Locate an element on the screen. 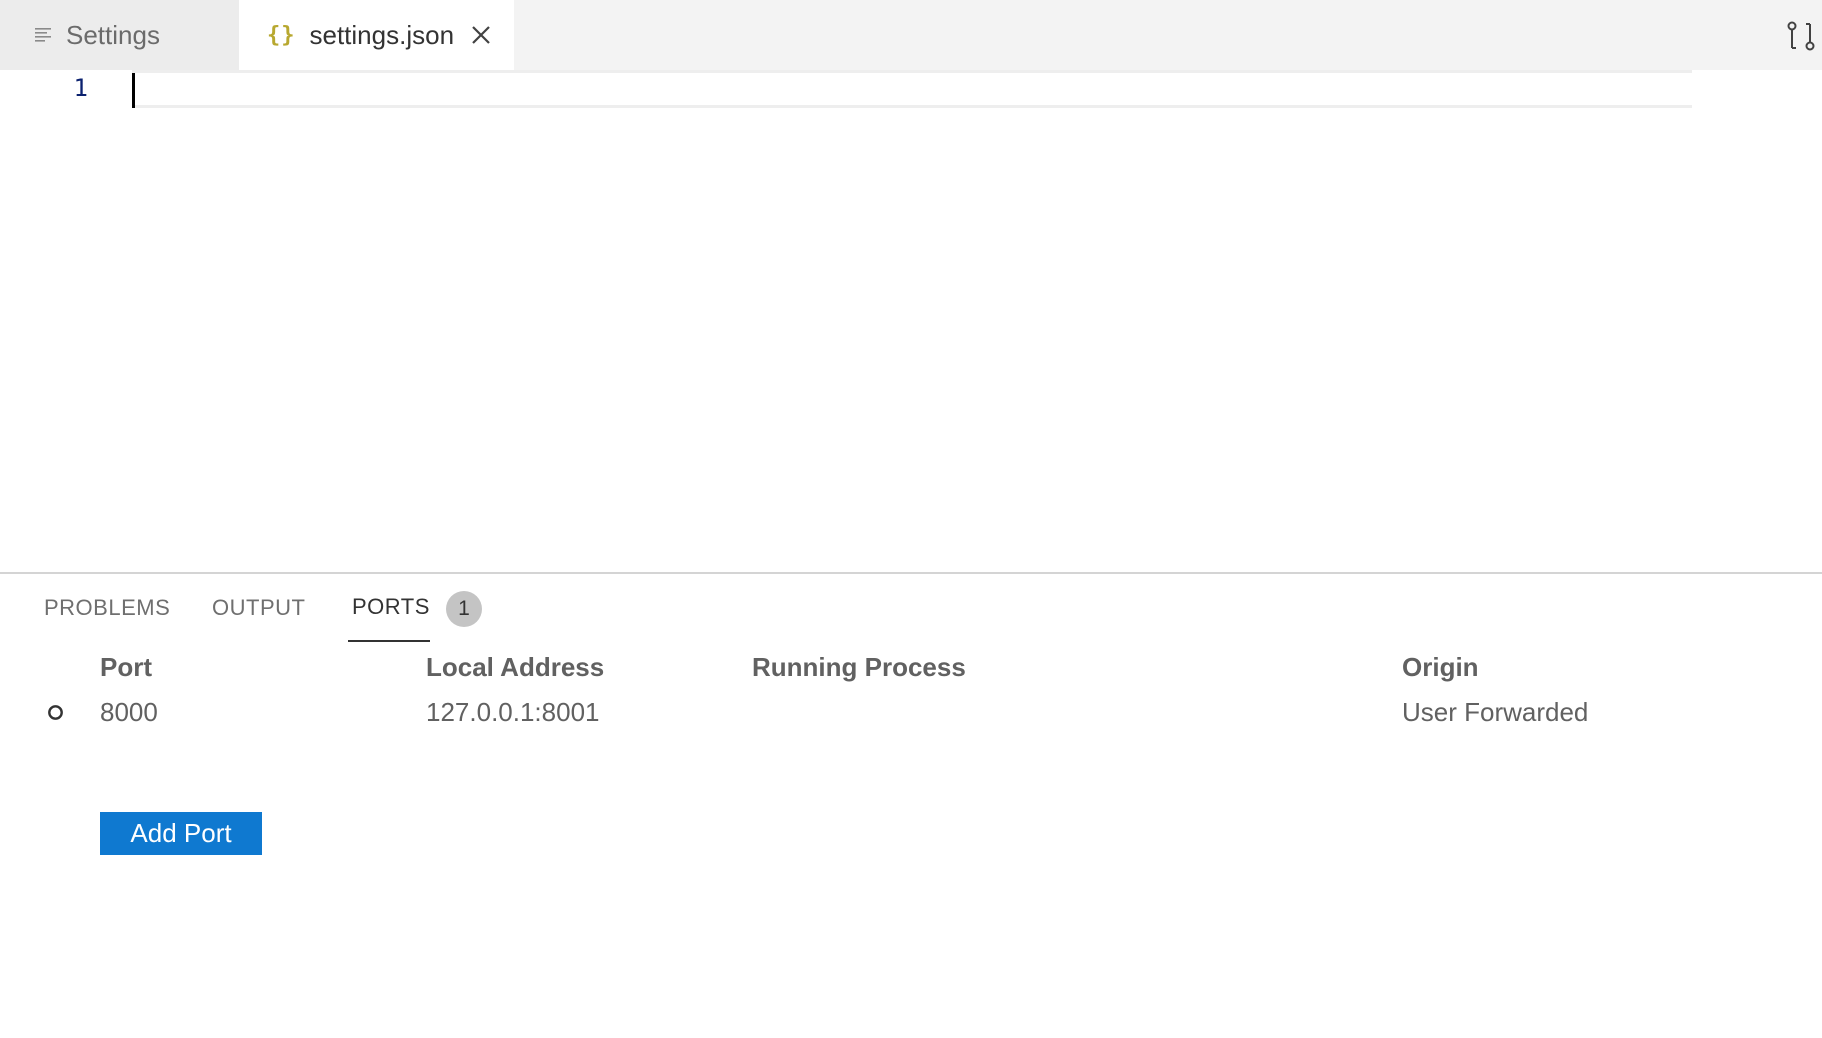  column-header-local-address: Local Address is located at coordinates (515, 667).